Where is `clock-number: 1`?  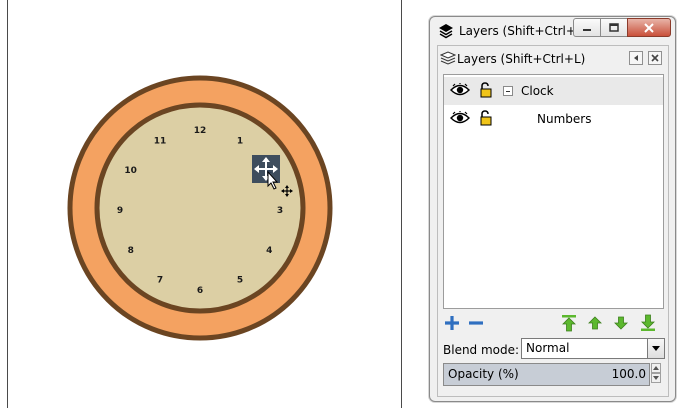 clock-number: 1 is located at coordinates (240, 142).